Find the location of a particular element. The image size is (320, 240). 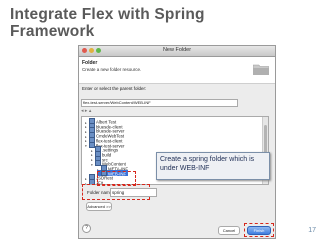

tree-toolbar: ◂ ▸ ▴ is located at coordinates (86, 111).